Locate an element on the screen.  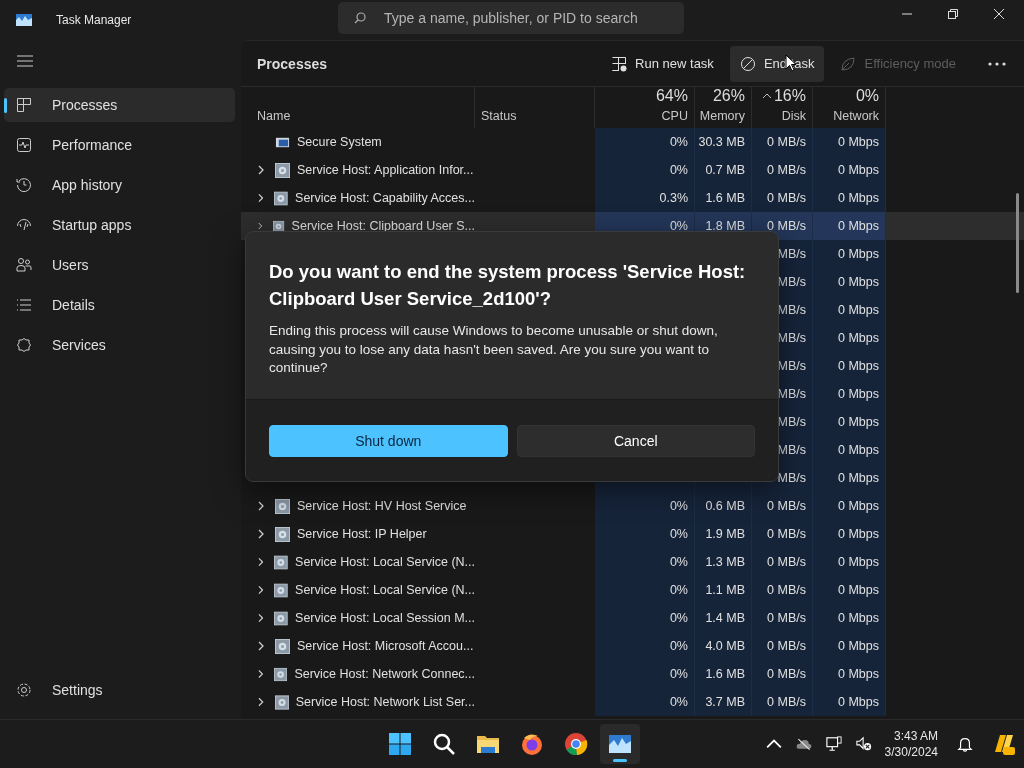
close-icon is located at coordinates (999, 14).